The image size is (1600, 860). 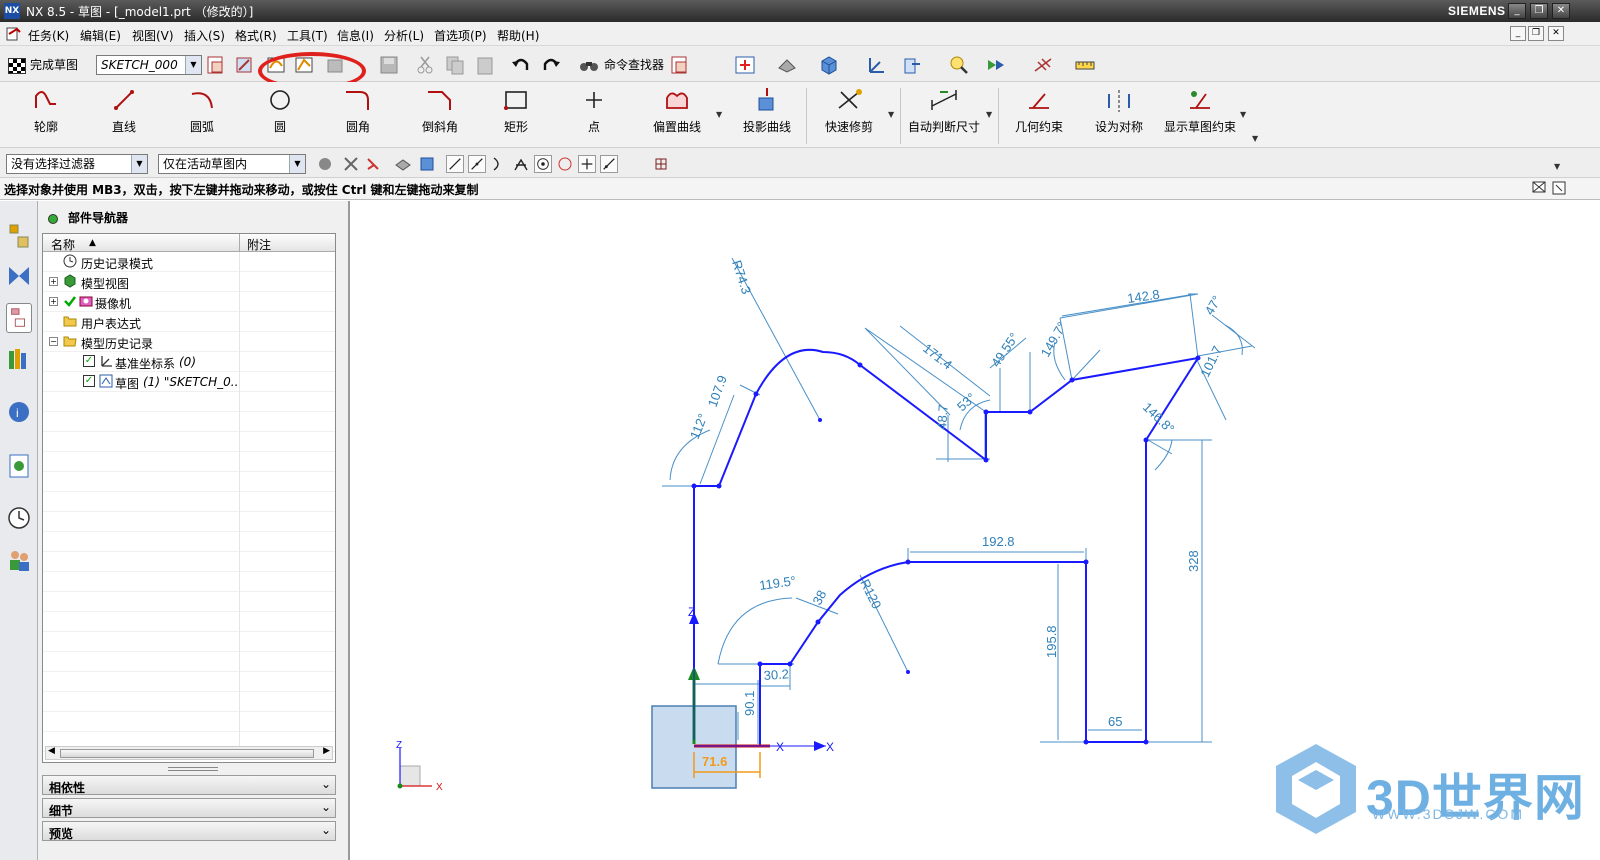 I want to click on arc-tool-button: 圆弧, so click(x=202, y=110).